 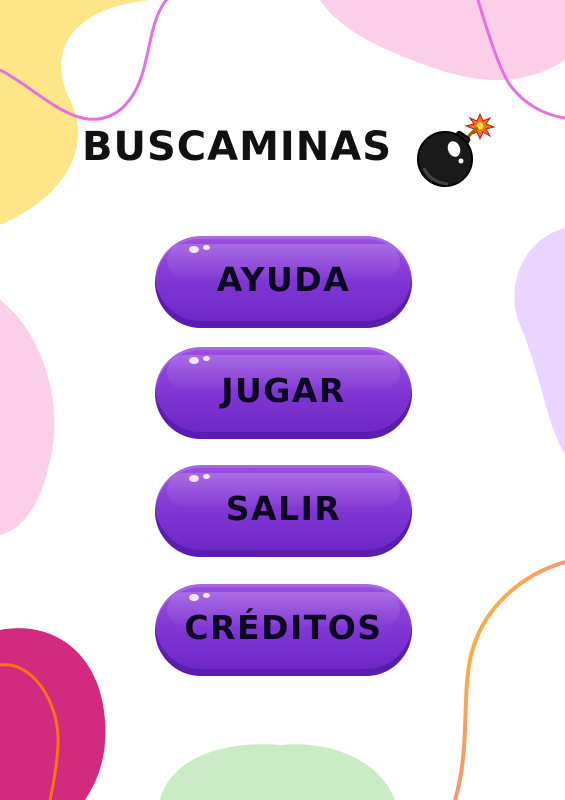 I want to click on page-title: Buscaminas, so click(x=237, y=147).